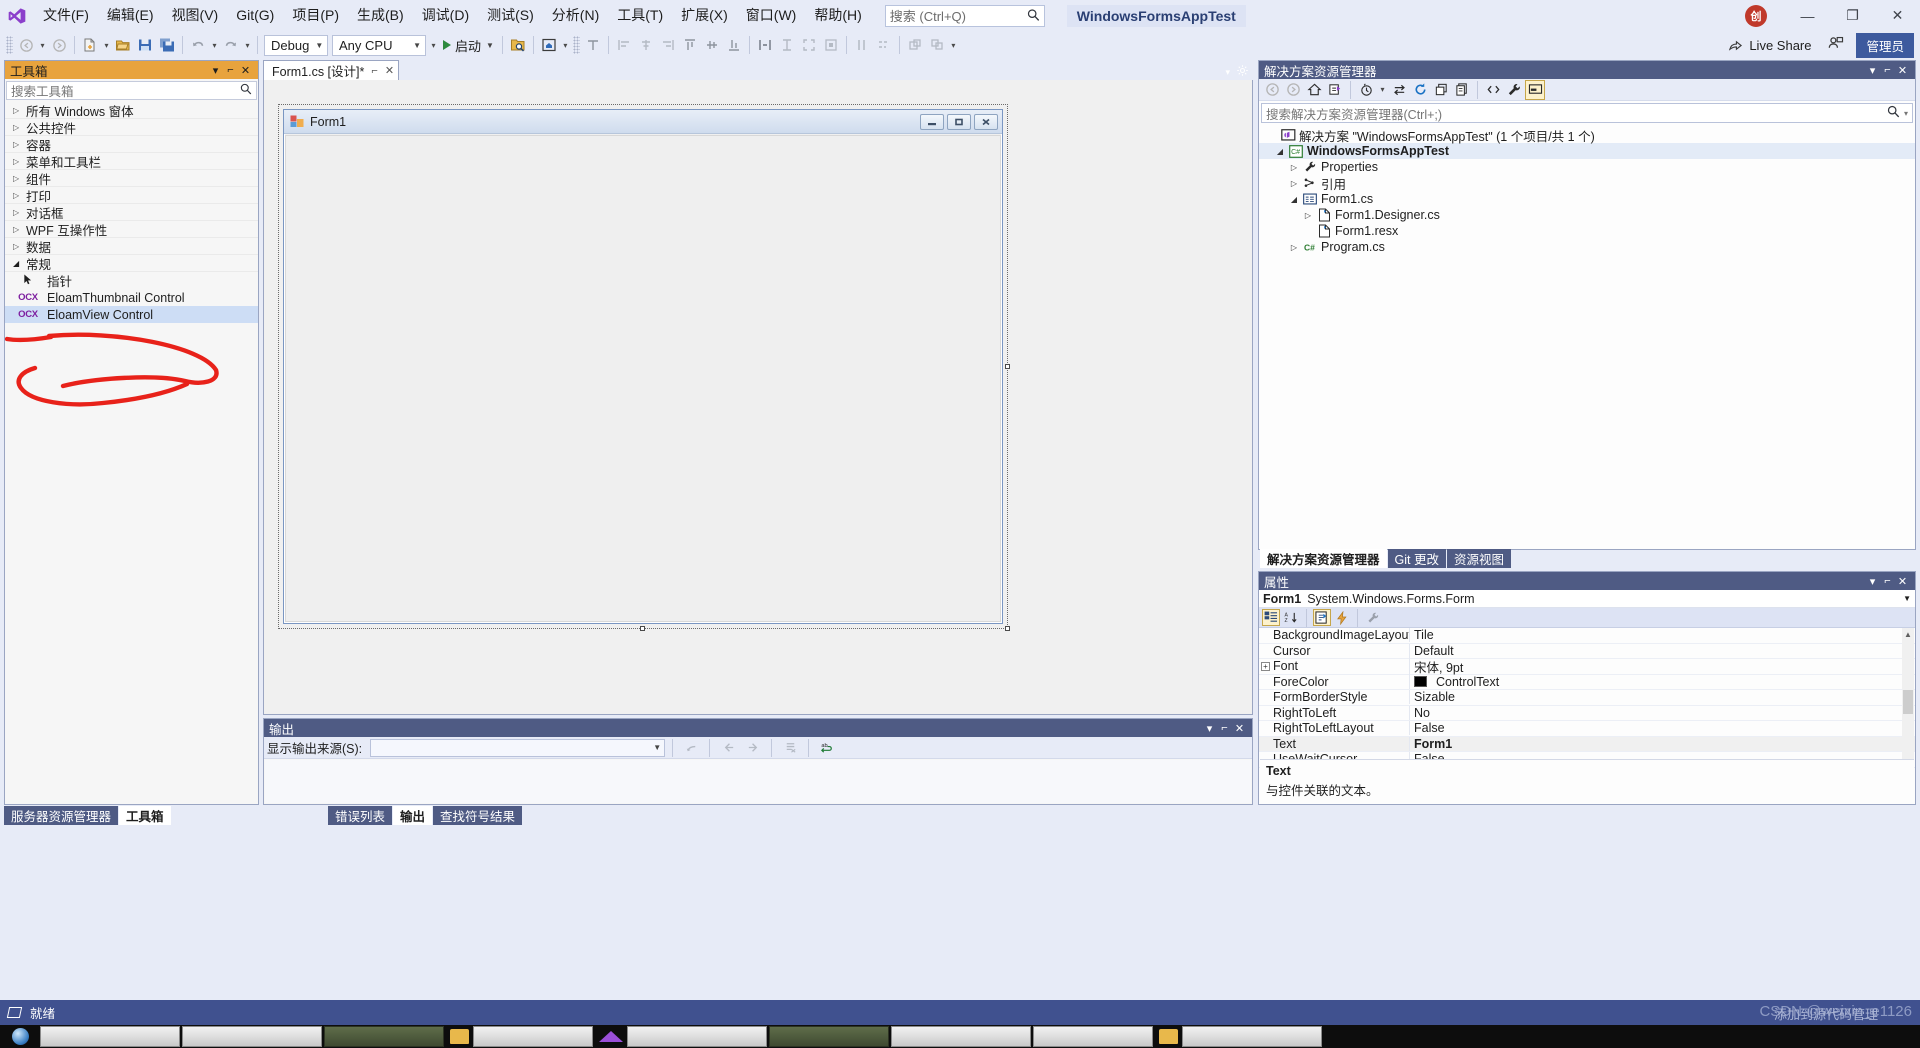 The height and width of the screenshot is (1048, 1920). What do you see at coordinates (131, 161) in the screenshot?
I see `toolbox-group-menus-toolbars: ▷ 菜单和工具栏` at bounding box center [131, 161].